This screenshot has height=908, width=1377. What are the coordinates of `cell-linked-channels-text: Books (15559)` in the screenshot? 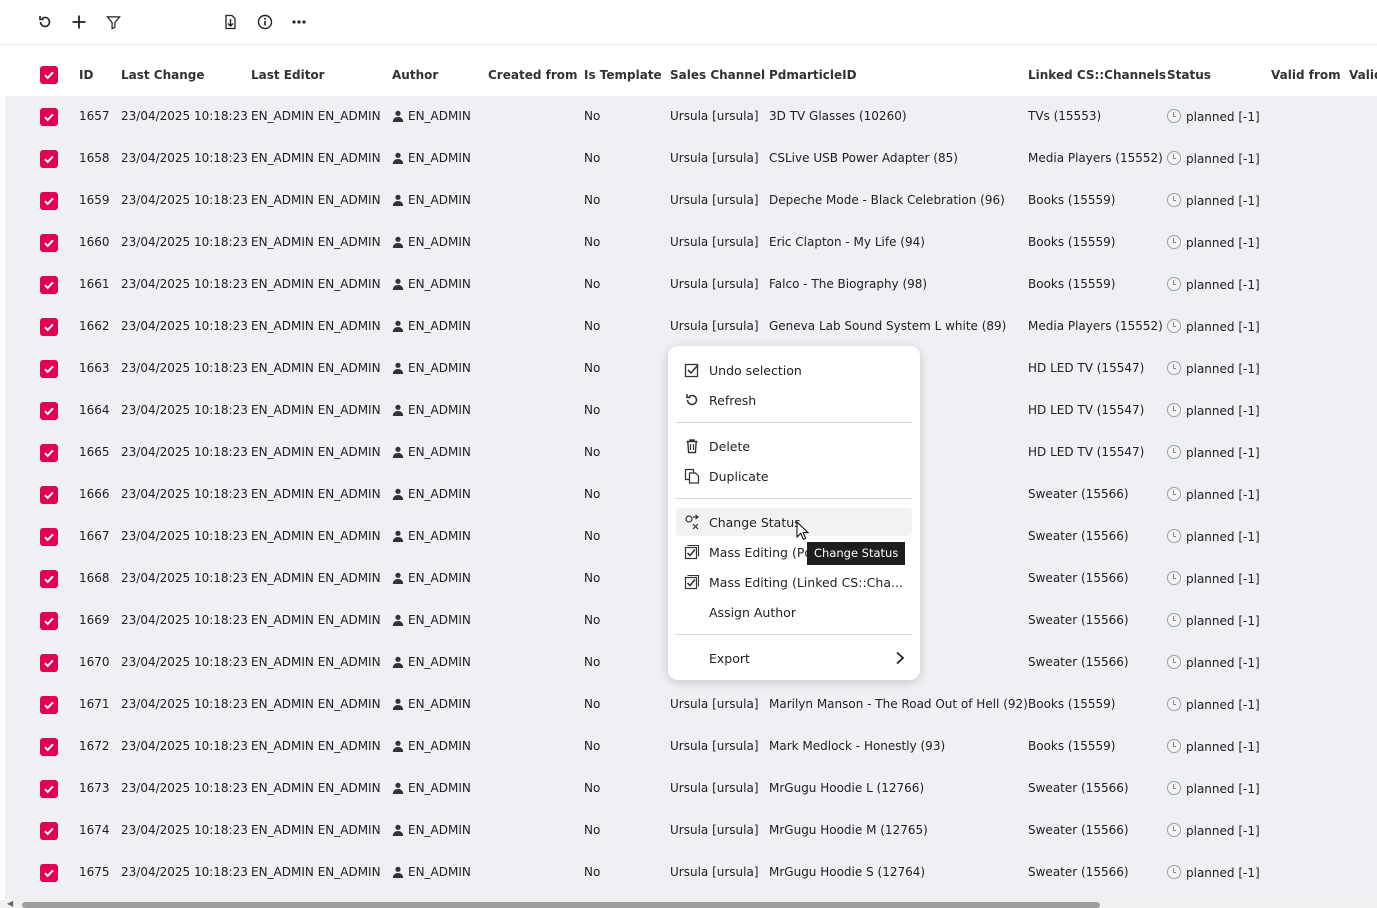 It's located at (1072, 284).